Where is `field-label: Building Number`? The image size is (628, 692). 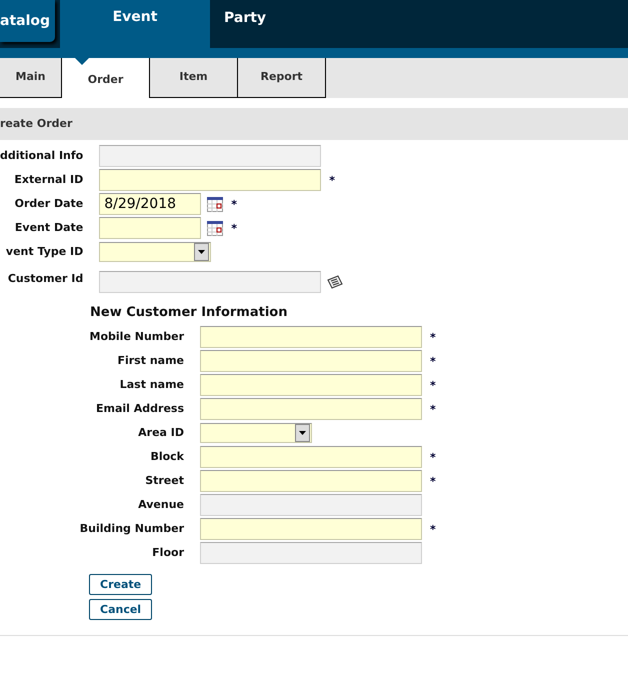
field-label: Building Number is located at coordinates (131, 529).